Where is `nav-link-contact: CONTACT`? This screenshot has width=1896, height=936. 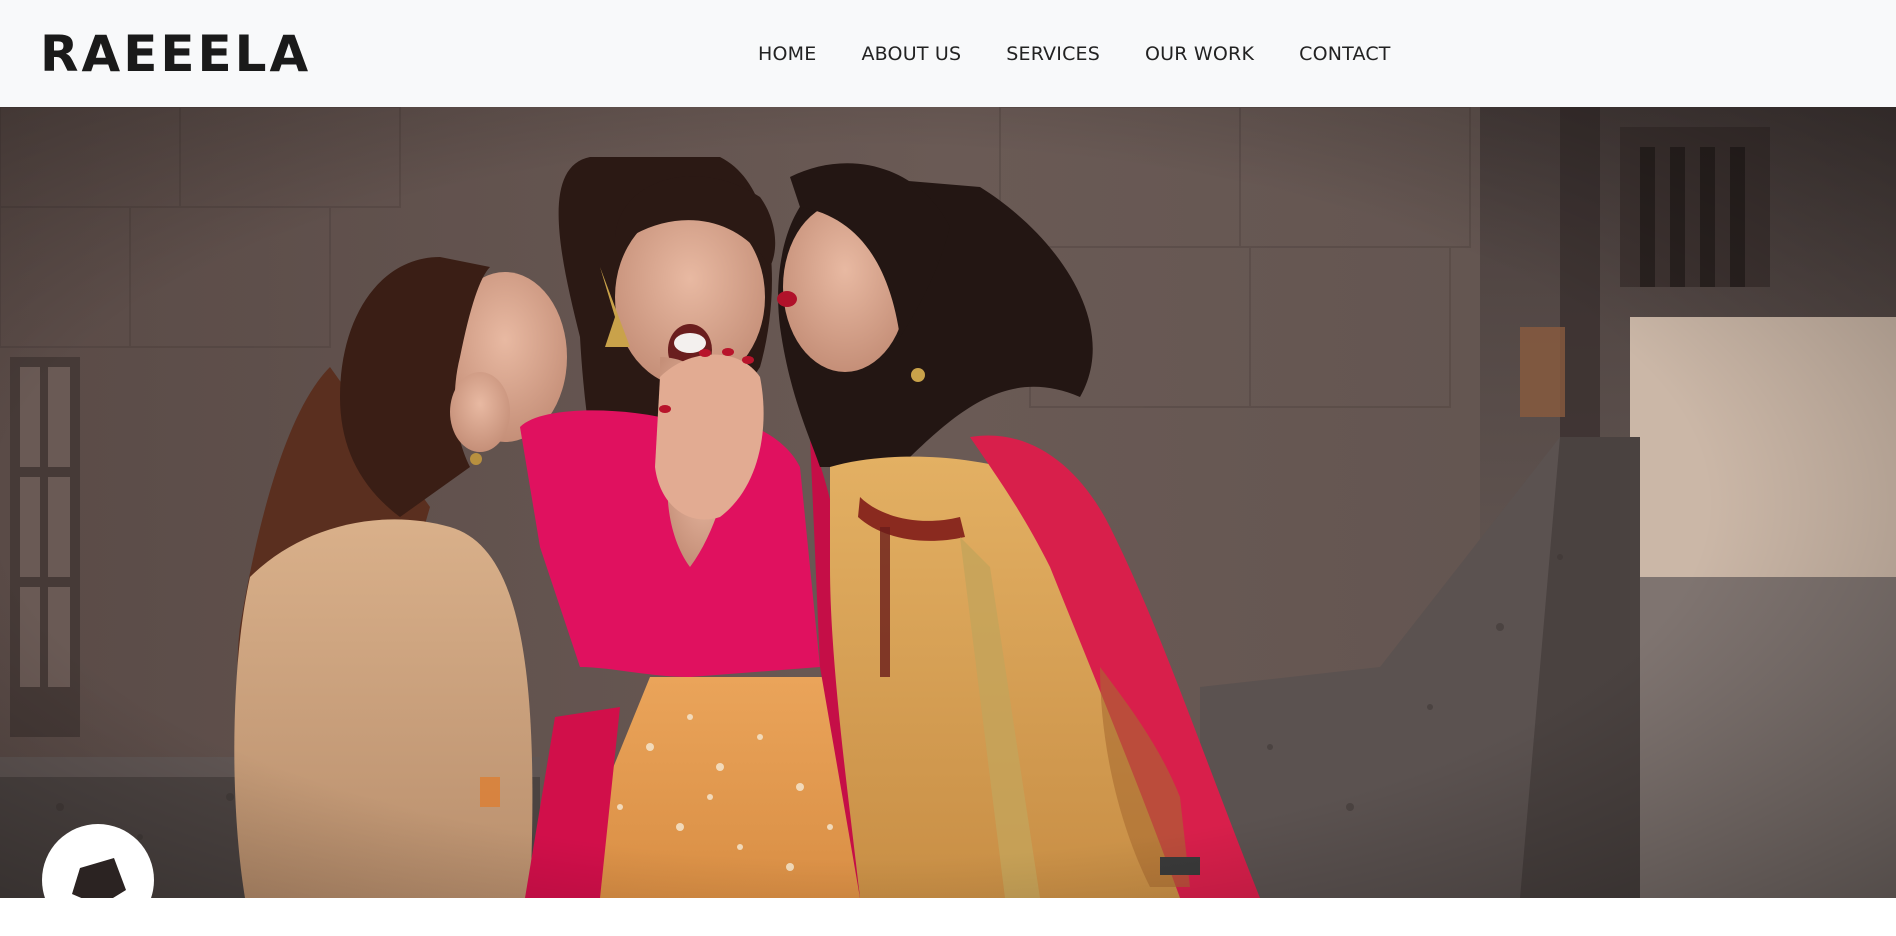
nav-link-contact: CONTACT is located at coordinates (1345, 54).